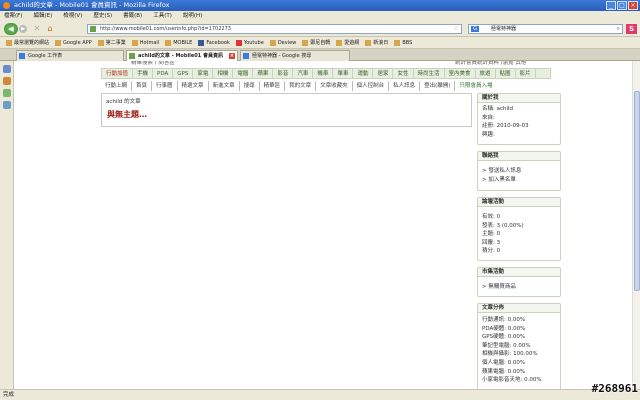 The height and width of the screenshot is (400, 640). What do you see at coordinates (637, 191) in the screenshot?
I see `scrollbar-thumb` at bounding box center [637, 191].